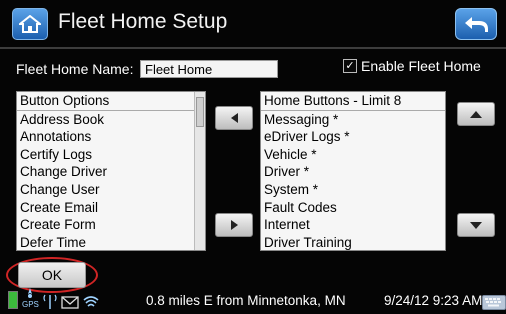 This screenshot has width=506, height=314. I want to click on wifi-icon, so click(91, 301).